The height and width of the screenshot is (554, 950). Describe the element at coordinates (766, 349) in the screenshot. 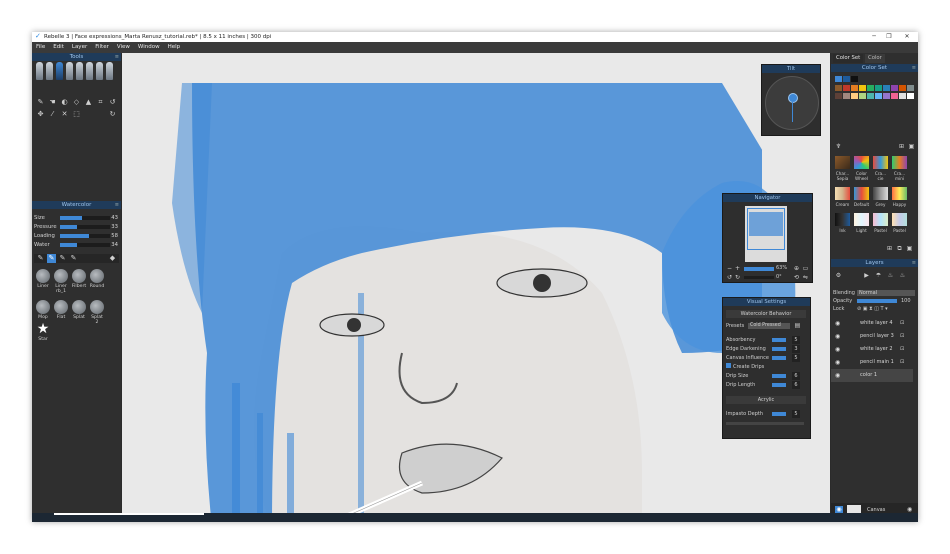

I see `edge-darkening-row: Edge Darkening 3` at that location.